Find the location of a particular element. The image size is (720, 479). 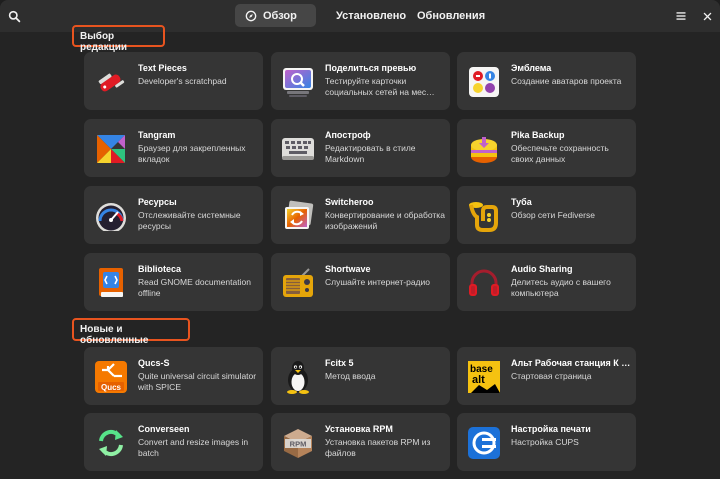

app-card-tangram: Tangram Браузер для закрепленных вкладок is located at coordinates (173, 148).